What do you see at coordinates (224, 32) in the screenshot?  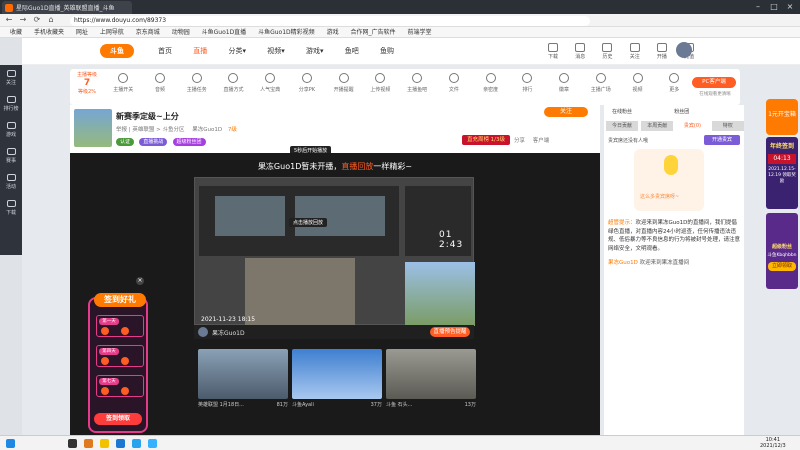 I see `bookmark-item: 斗鱼Guo1D直播` at bounding box center [224, 32].